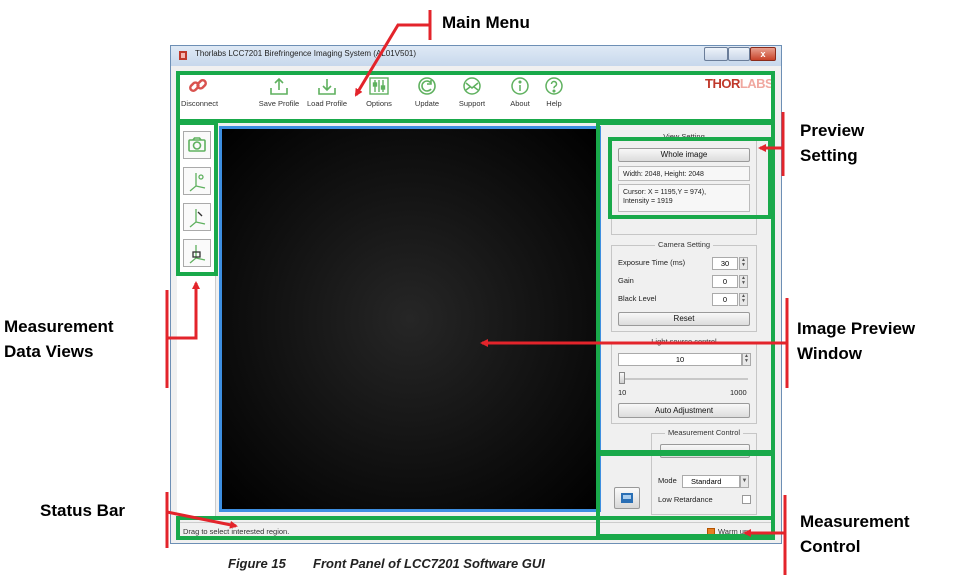 This screenshot has width=974, height=577. I want to click on preview-setting-callout-line1: Preview, so click(832, 130).